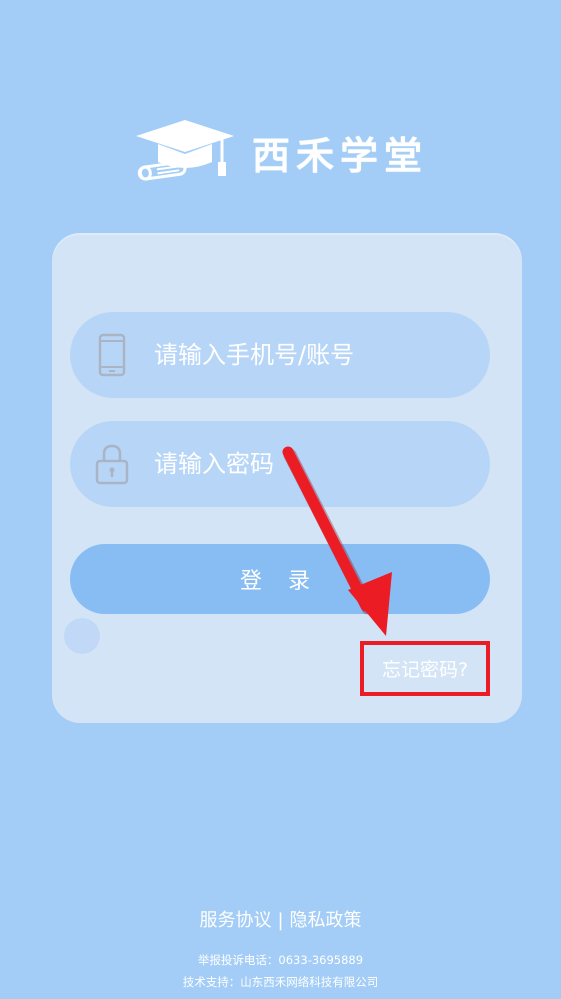  Describe the element at coordinates (340, 155) in the screenshot. I see `brand-name: 西禾学堂` at that location.